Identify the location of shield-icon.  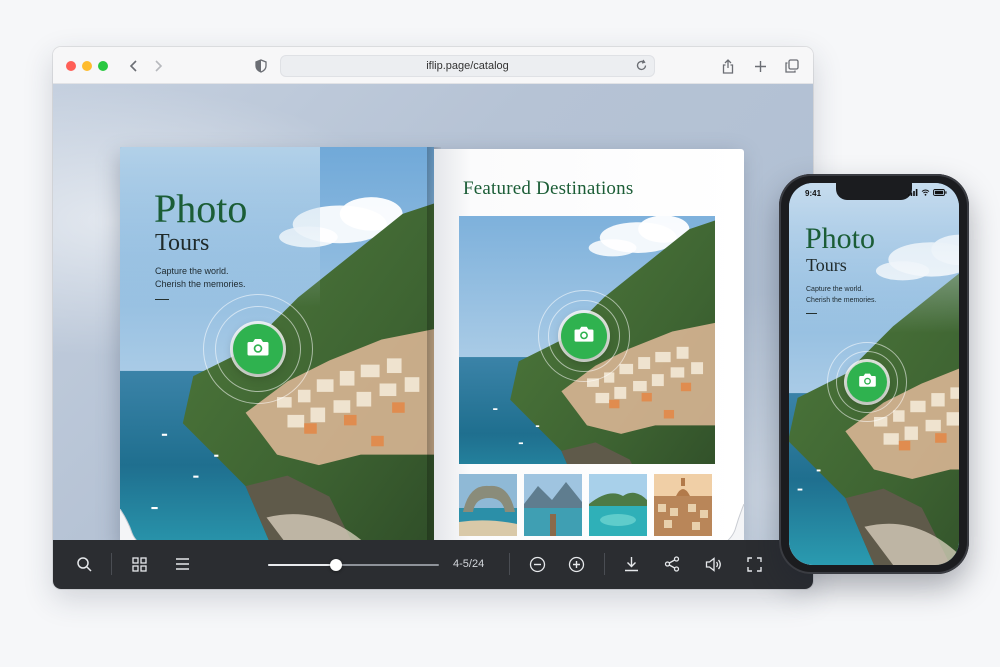
(261, 66).